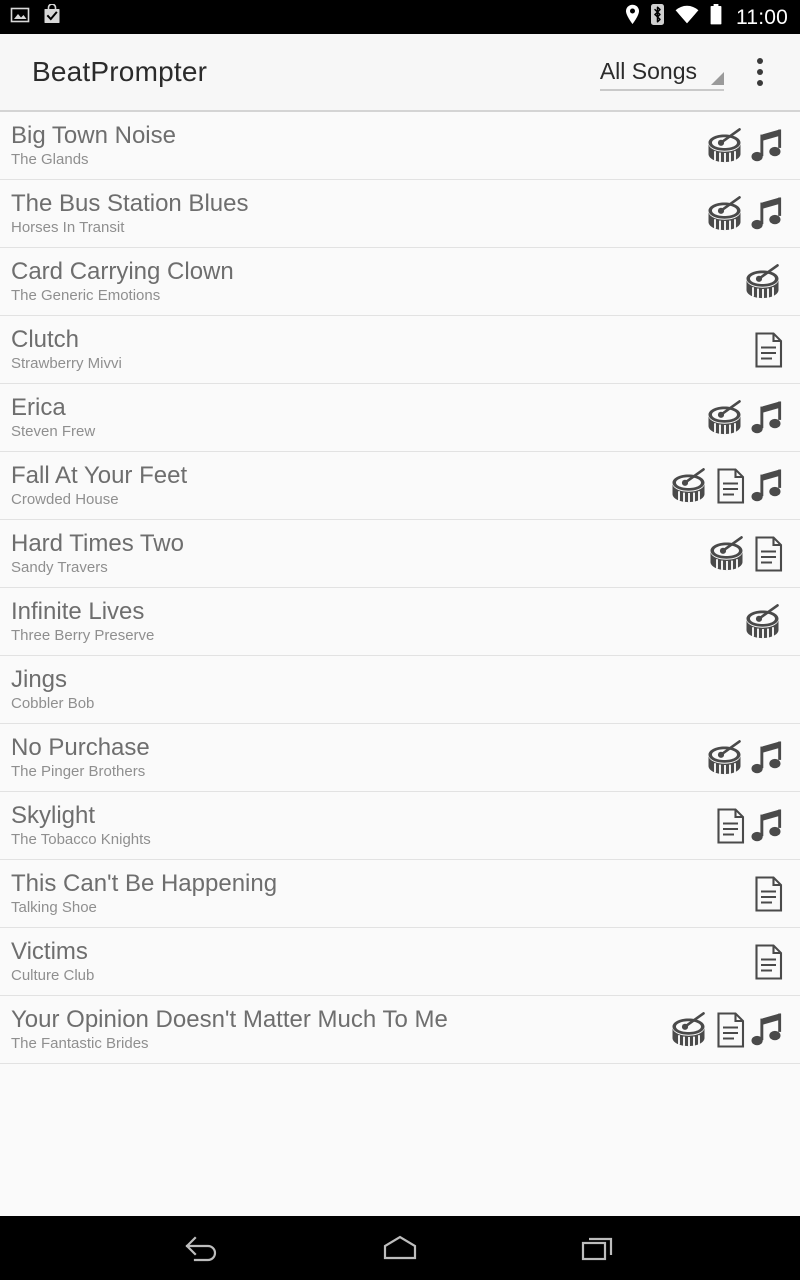 The width and height of the screenshot is (800, 1280). What do you see at coordinates (352, 213) in the screenshot?
I see `song-text-block: The Bus Station Blues Horses In Transit` at bounding box center [352, 213].